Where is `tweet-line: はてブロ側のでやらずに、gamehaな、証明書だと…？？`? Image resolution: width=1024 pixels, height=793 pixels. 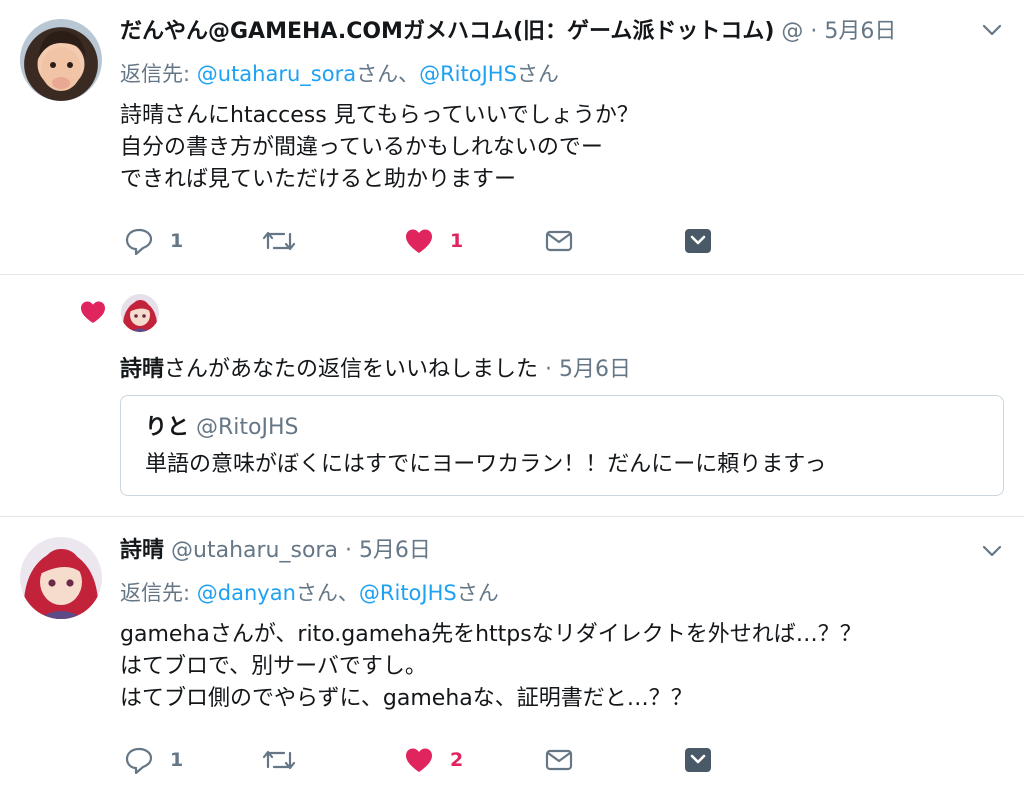
tweet-line: はてブロ側のでやらずに、gamehaな、証明書だと…？？ is located at coordinates (406, 698).